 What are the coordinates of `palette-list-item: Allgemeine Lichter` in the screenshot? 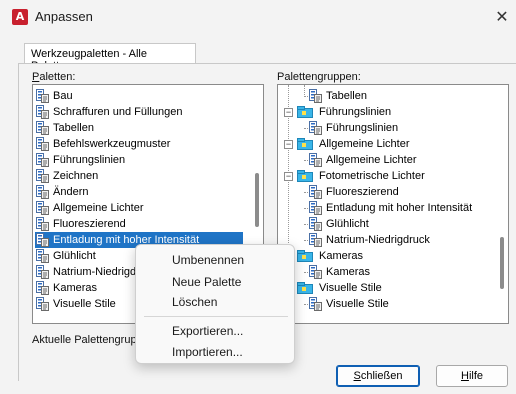 It's located at (140, 208).